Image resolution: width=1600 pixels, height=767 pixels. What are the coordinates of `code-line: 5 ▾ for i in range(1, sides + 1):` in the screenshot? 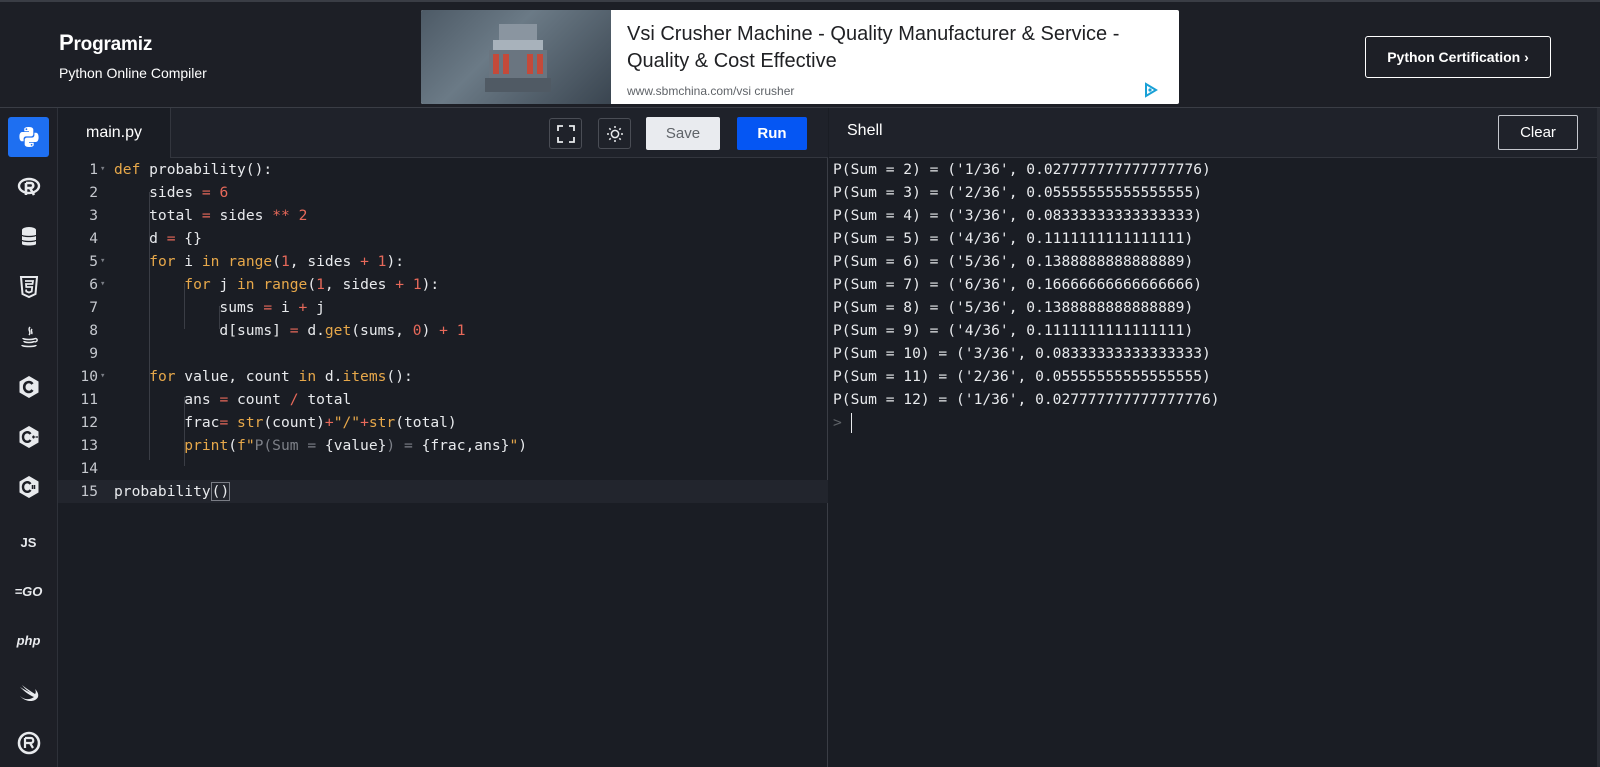 It's located at (247, 261).